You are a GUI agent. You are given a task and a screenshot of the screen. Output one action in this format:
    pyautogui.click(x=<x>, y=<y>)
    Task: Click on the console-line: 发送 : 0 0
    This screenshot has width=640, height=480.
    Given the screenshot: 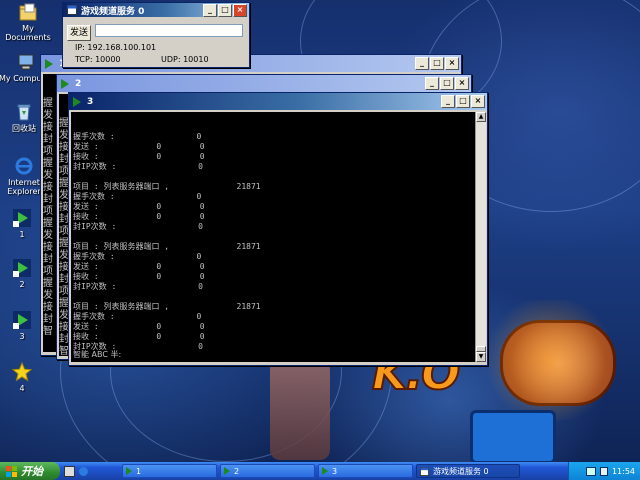 What is the action you would take?
    pyautogui.click(x=139, y=326)
    